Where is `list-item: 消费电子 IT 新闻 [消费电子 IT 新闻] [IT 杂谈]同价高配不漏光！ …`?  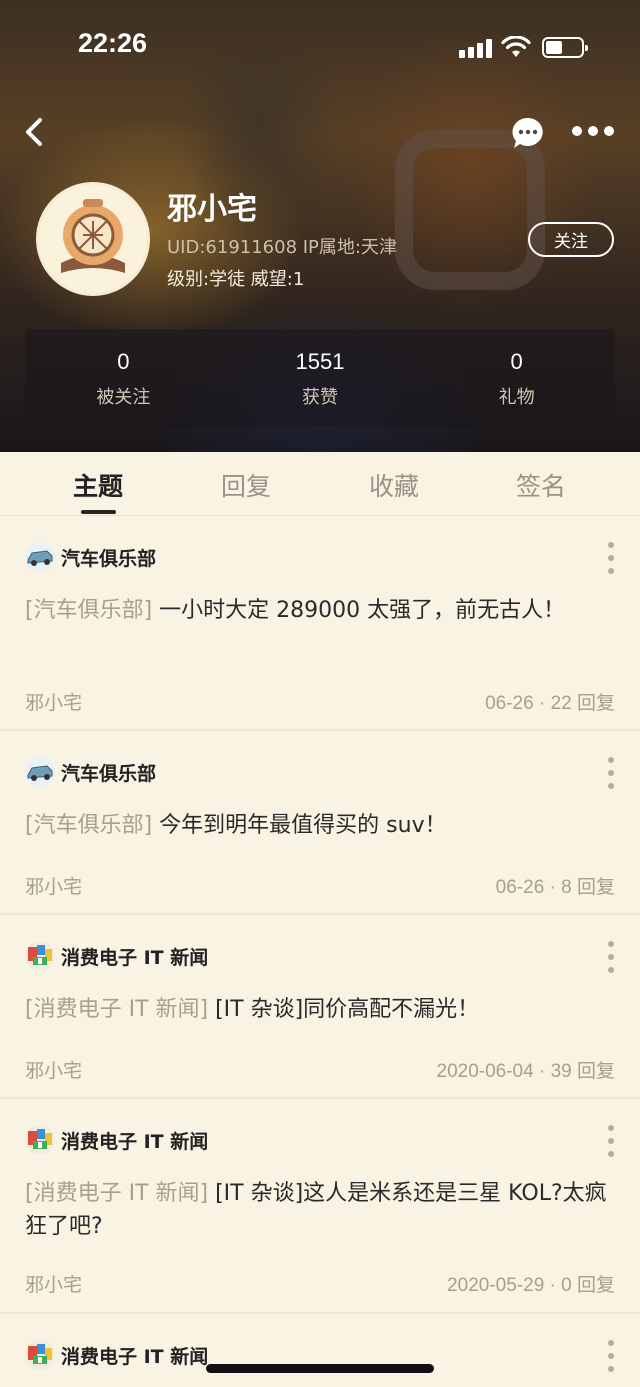 list-item: 消费电子 IT 新闻 [消费电子 IT 新闻] [IT 杂谈]同价高配不漏光！ … is located at coordinates (320, 1007).